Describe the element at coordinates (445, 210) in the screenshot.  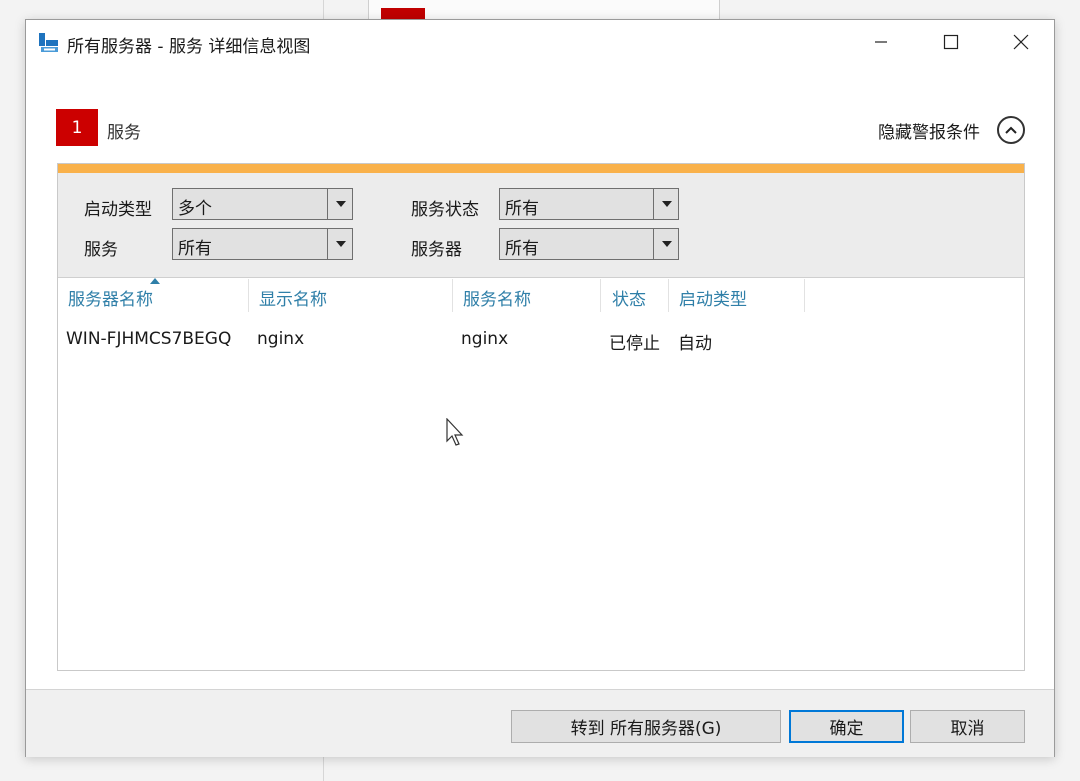
I see `service-status-label: 服务状态` at that location.